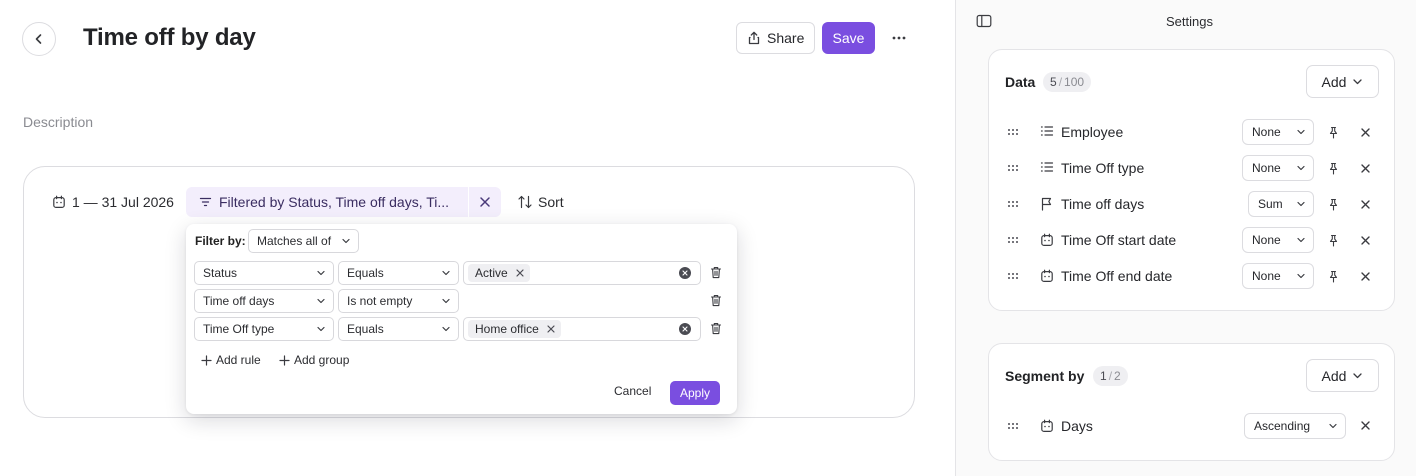 This screenshot has width=1416, height=476. Describe the element at coordinates (39, 39) in the screenshot. I see `back-button` at that location.